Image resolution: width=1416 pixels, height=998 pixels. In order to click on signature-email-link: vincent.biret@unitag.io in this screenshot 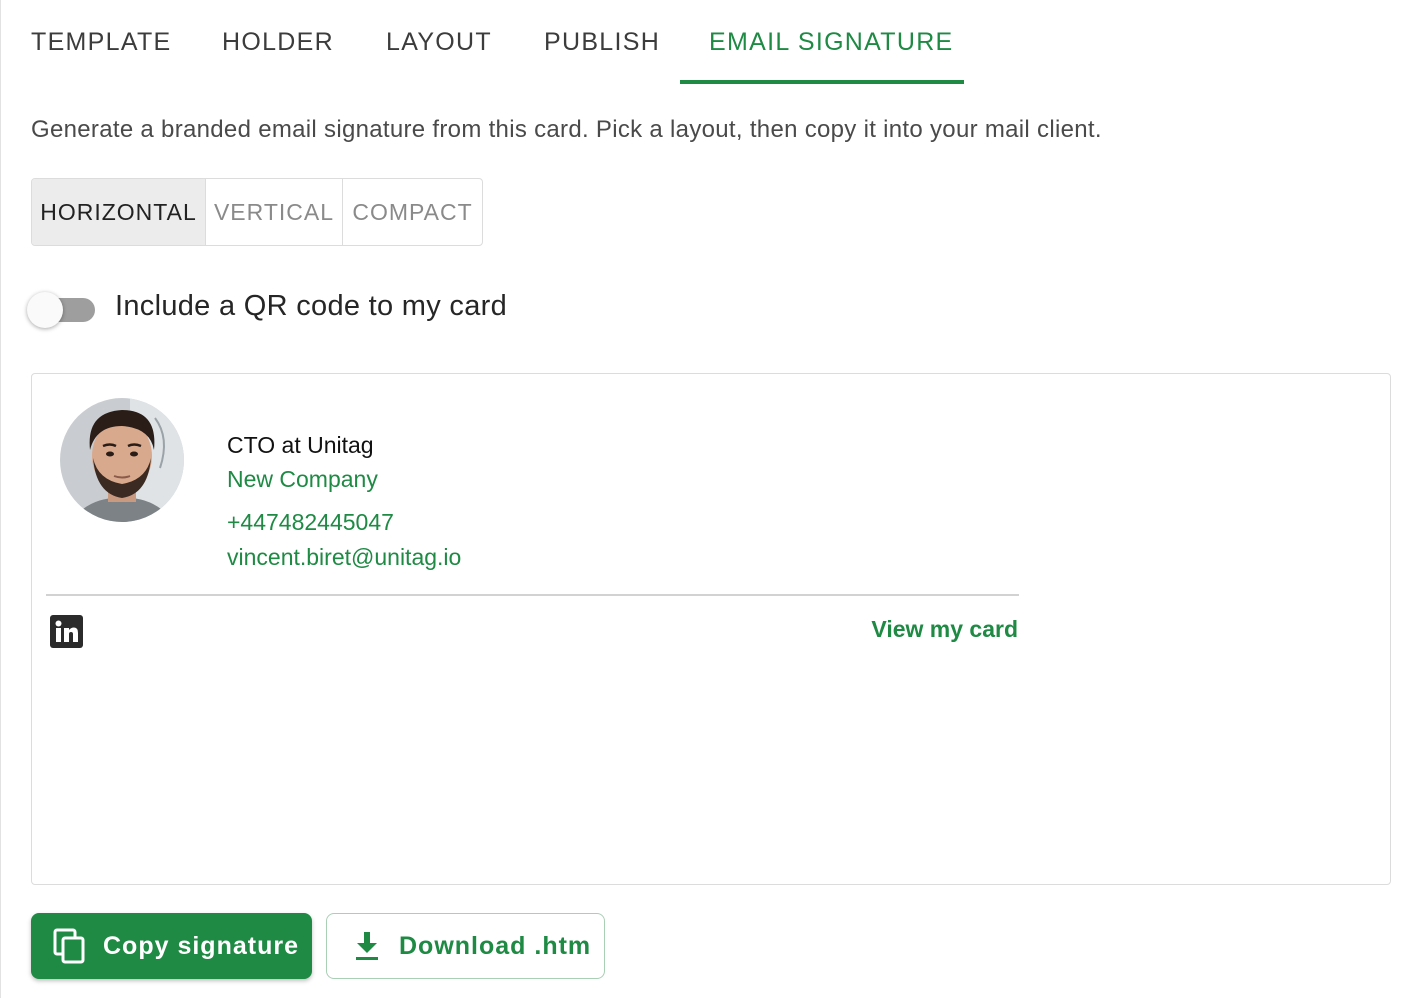, I will do `click(344, 557)`.